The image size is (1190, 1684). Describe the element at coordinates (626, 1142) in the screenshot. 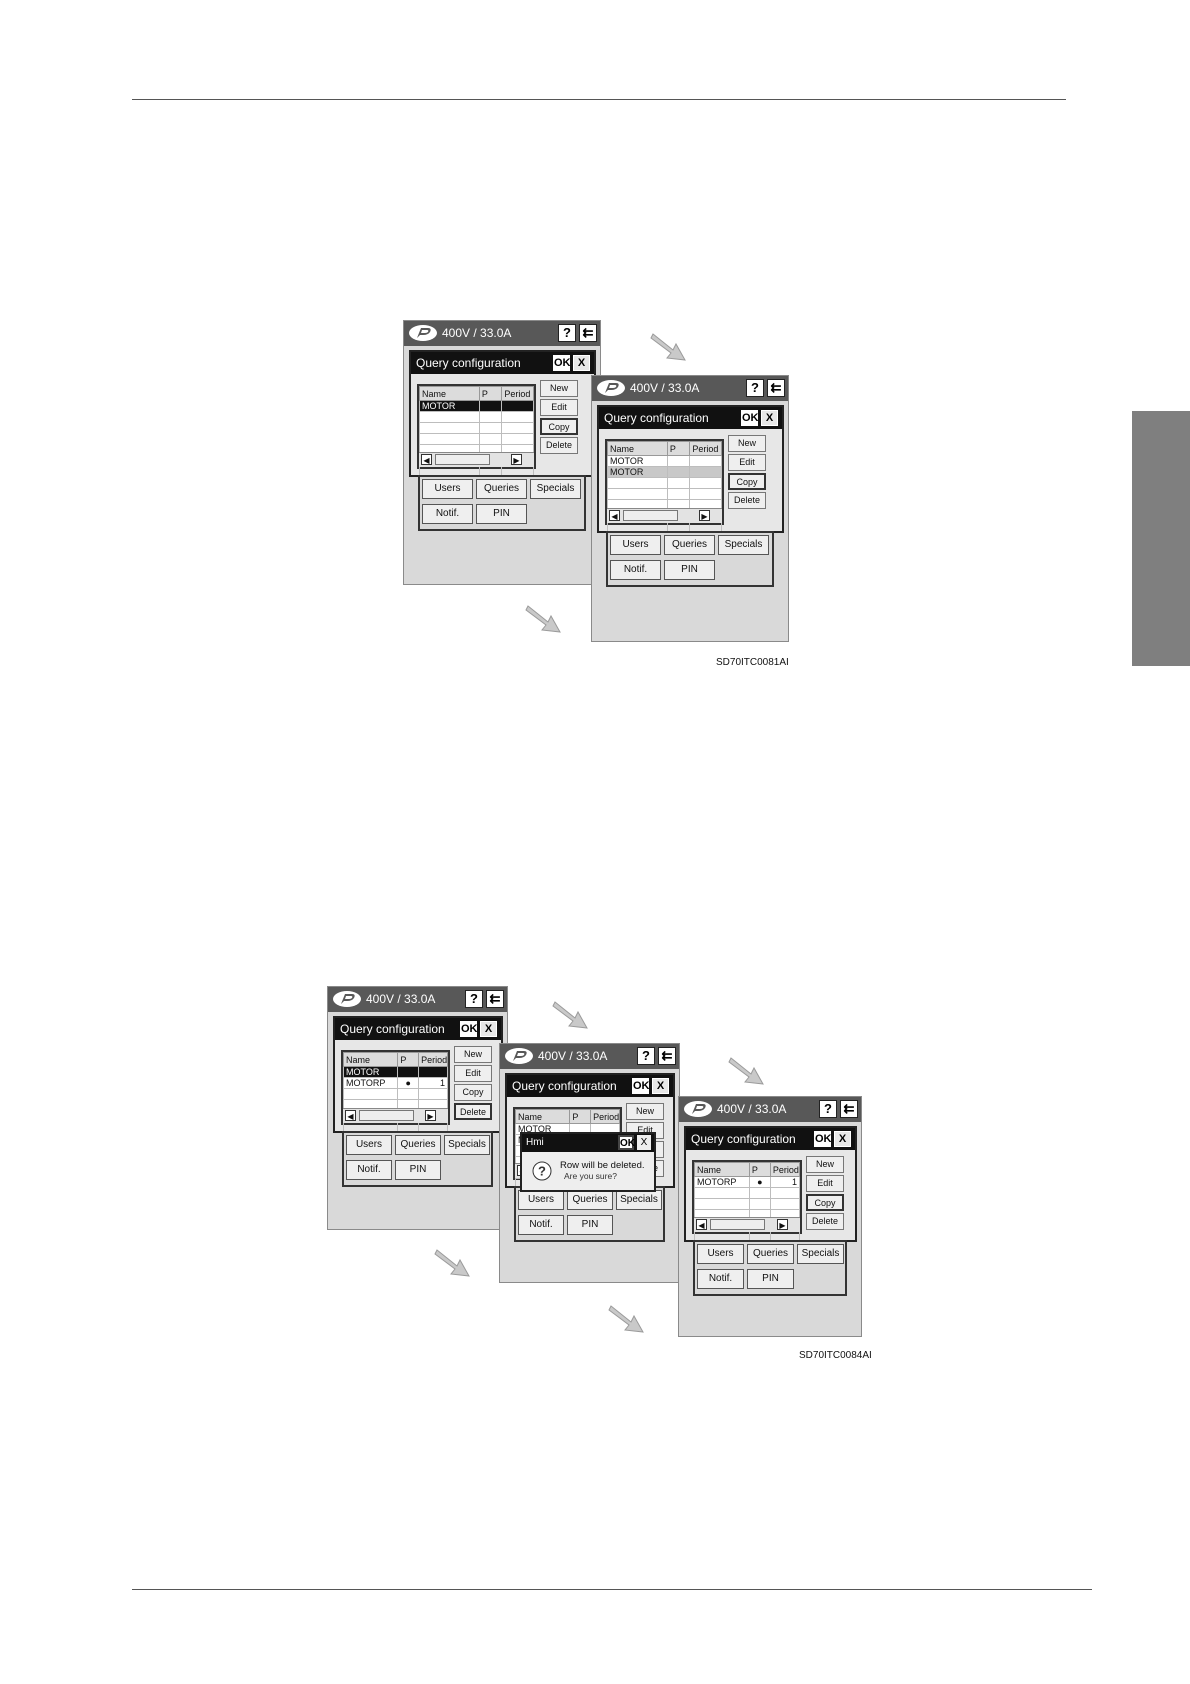

I see `confirm-ok-button: OK` at that location.